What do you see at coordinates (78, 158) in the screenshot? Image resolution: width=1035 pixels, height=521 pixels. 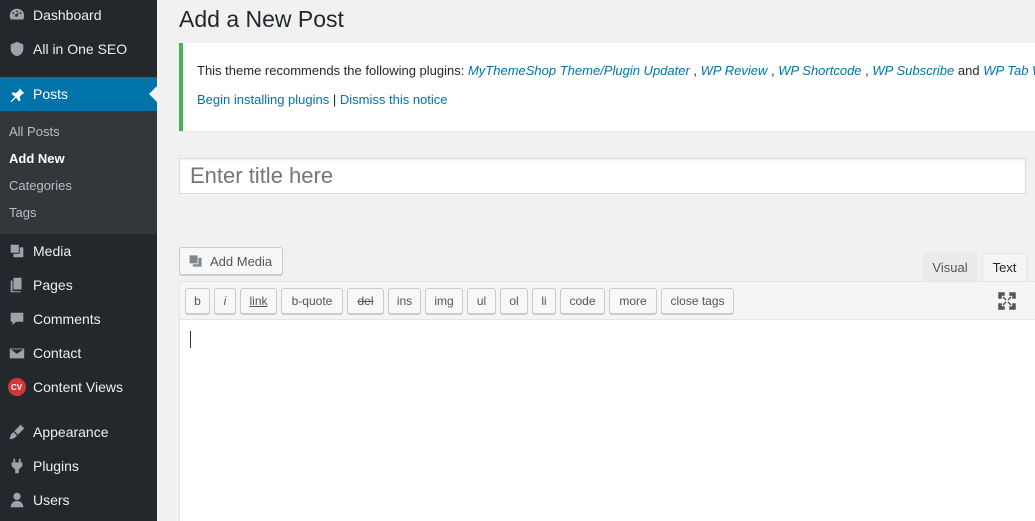 I see `submenu-add-new: Add New` at bounding box center [78, 158].